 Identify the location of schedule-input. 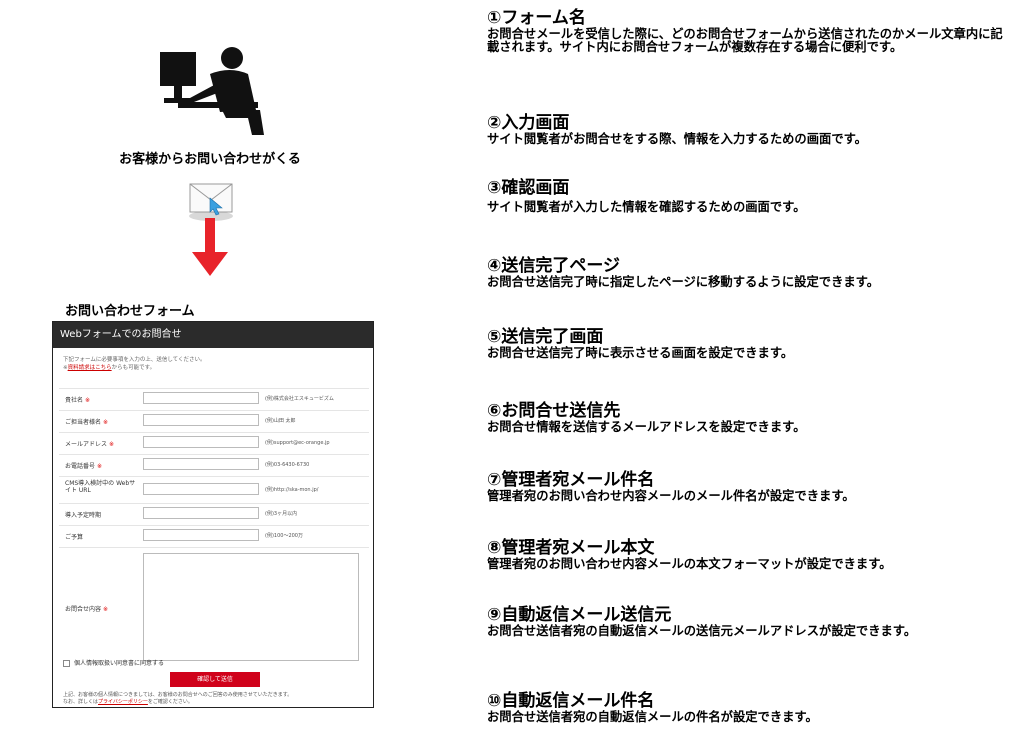
(201, 513).